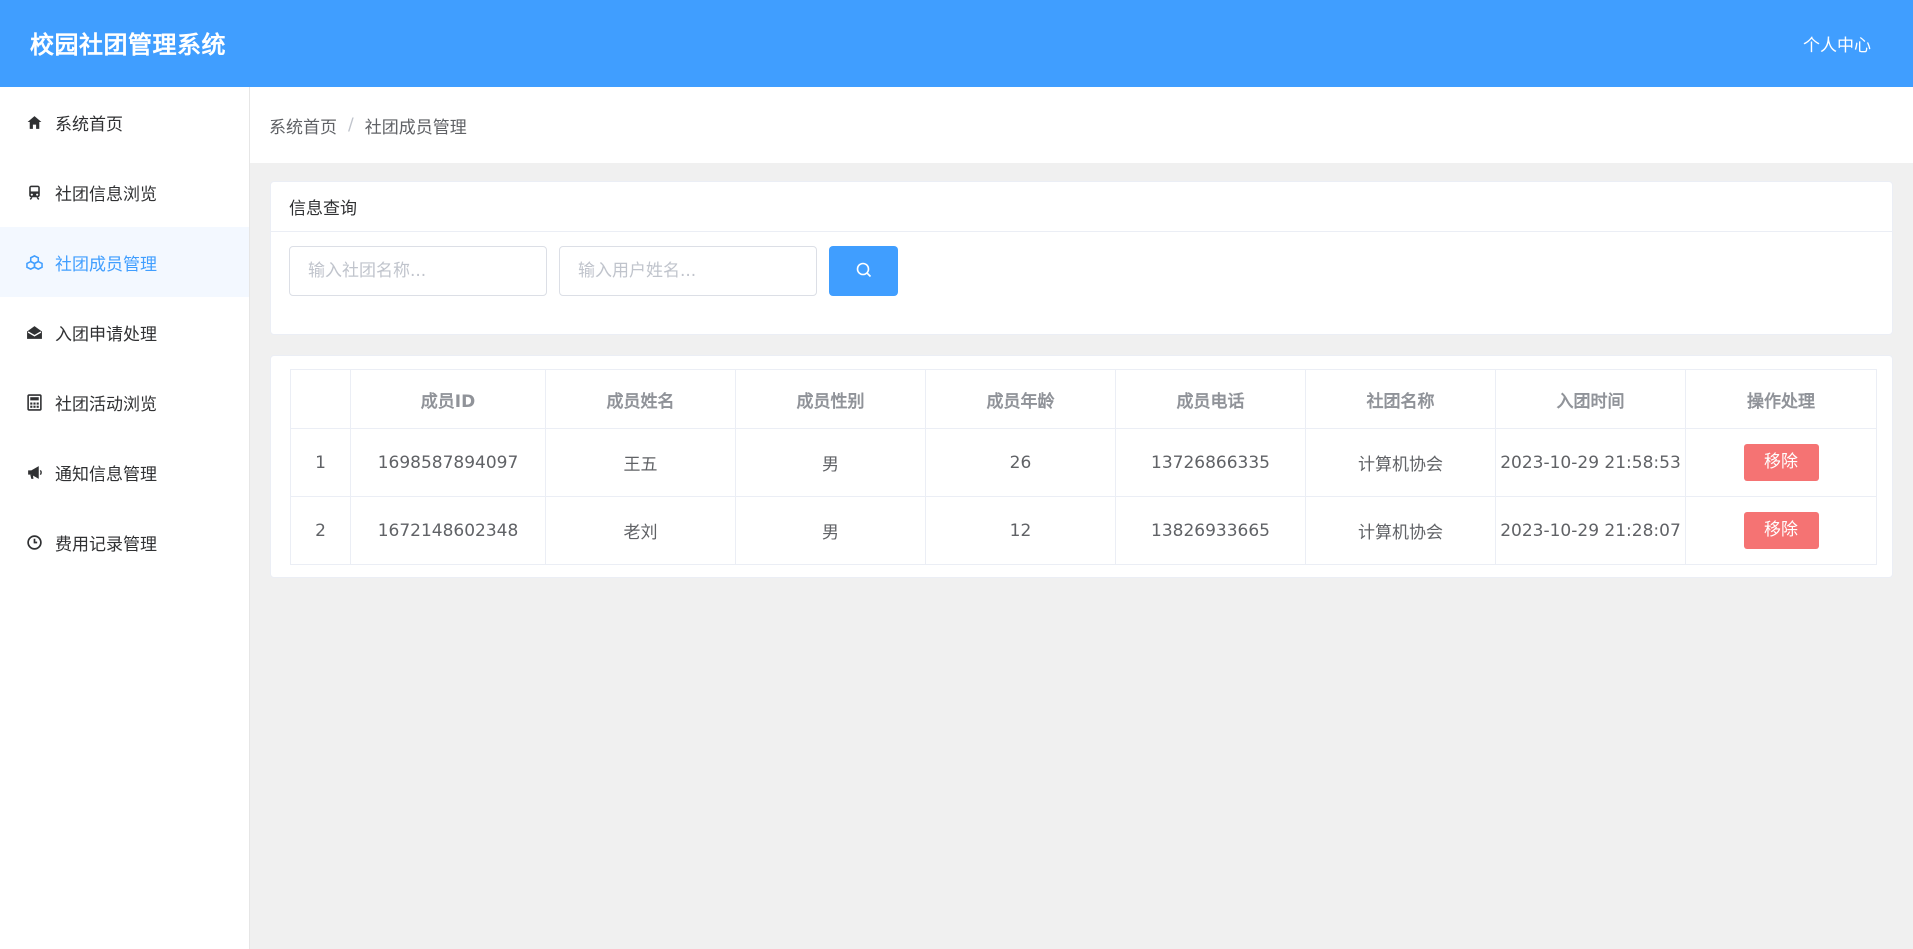  I want to click on envelope-open-icon, so click(34, 332).